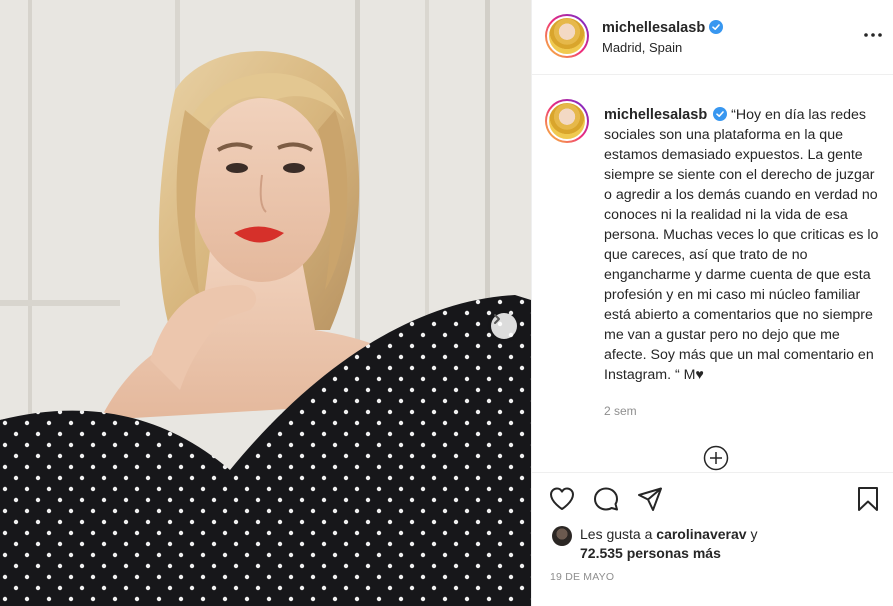  I want to click on caption-time: 2 sem, so click(620, 411).